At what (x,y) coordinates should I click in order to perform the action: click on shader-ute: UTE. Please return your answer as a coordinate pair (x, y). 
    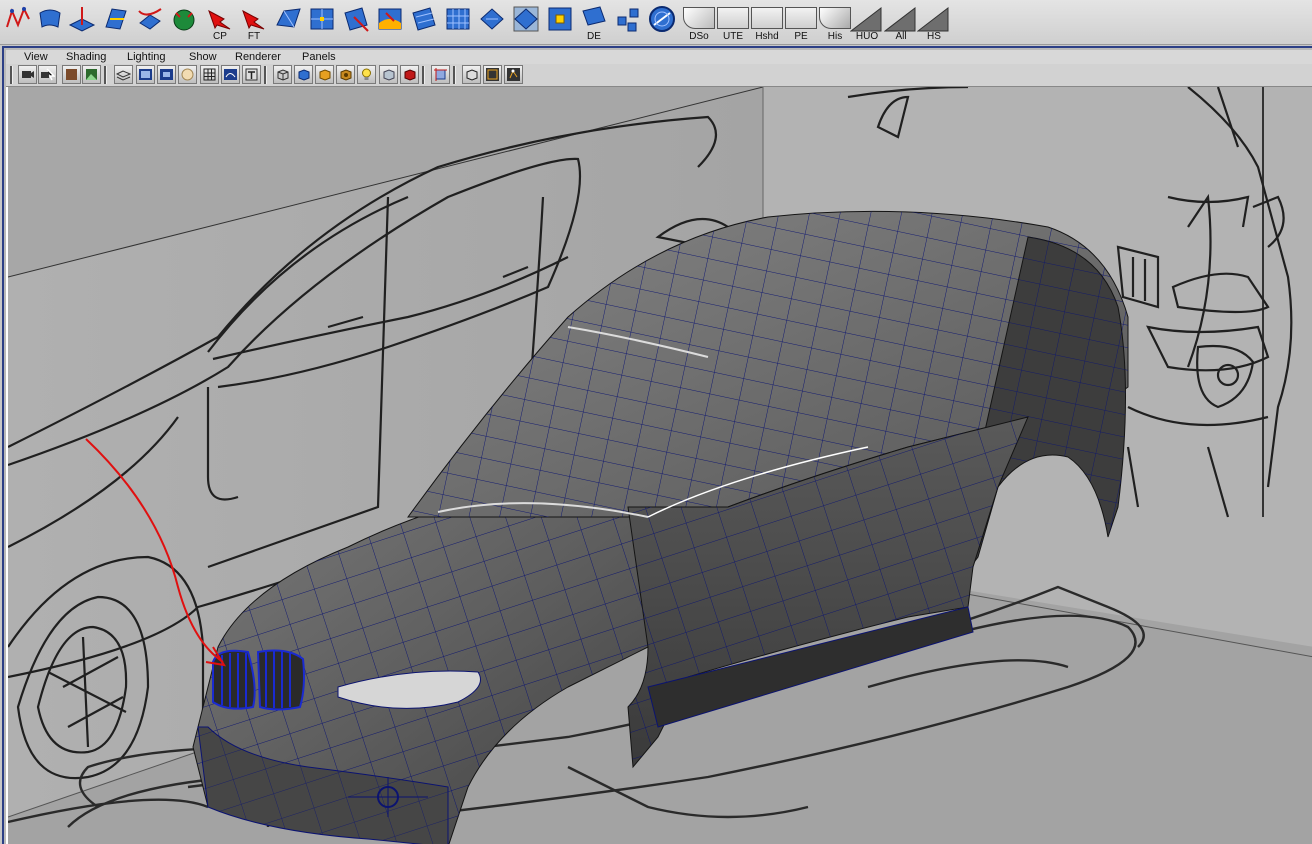
    Looking at the image, I should click on (733, 23).